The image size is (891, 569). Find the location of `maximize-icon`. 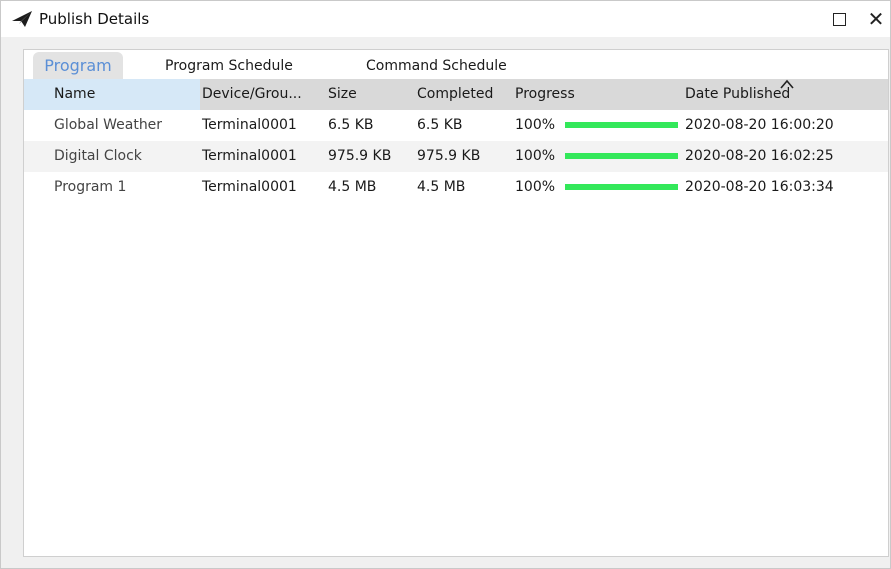

maximize-icon is located at coordinates (839, 19).